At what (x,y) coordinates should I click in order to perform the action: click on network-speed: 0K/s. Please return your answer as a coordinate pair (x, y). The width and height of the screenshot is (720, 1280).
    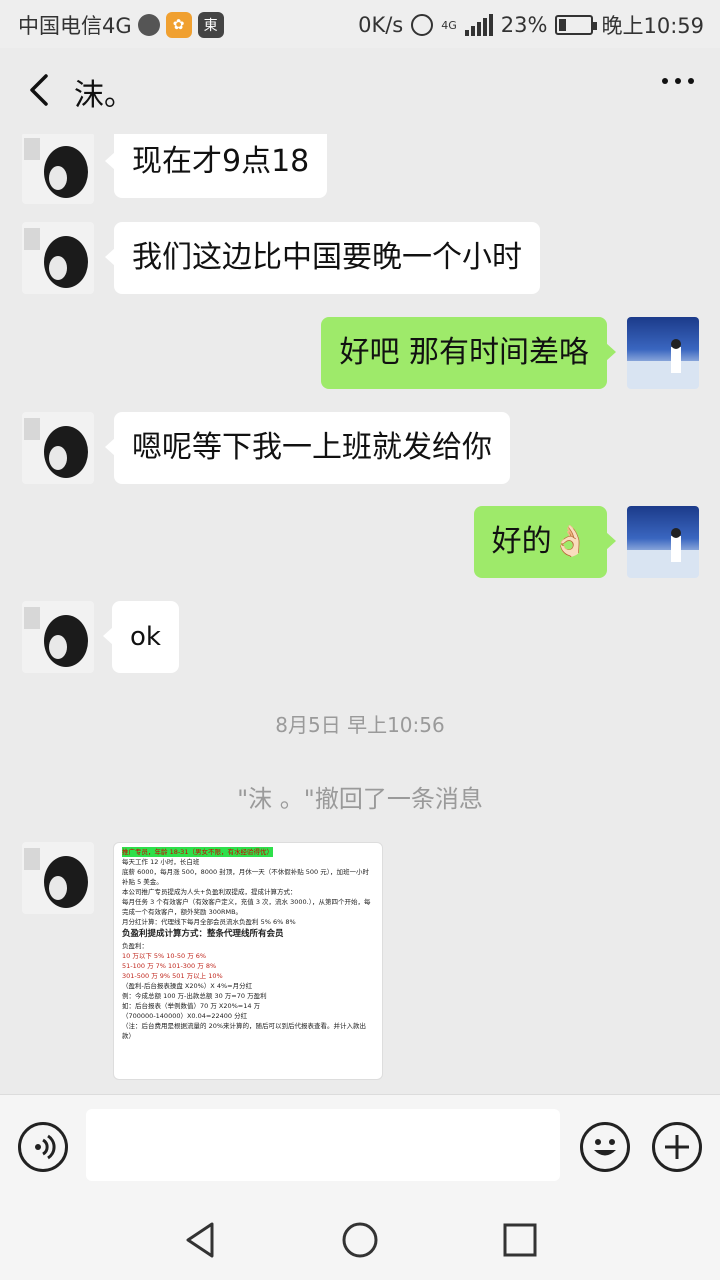
    Looking at the image, I should click on (381, 25).